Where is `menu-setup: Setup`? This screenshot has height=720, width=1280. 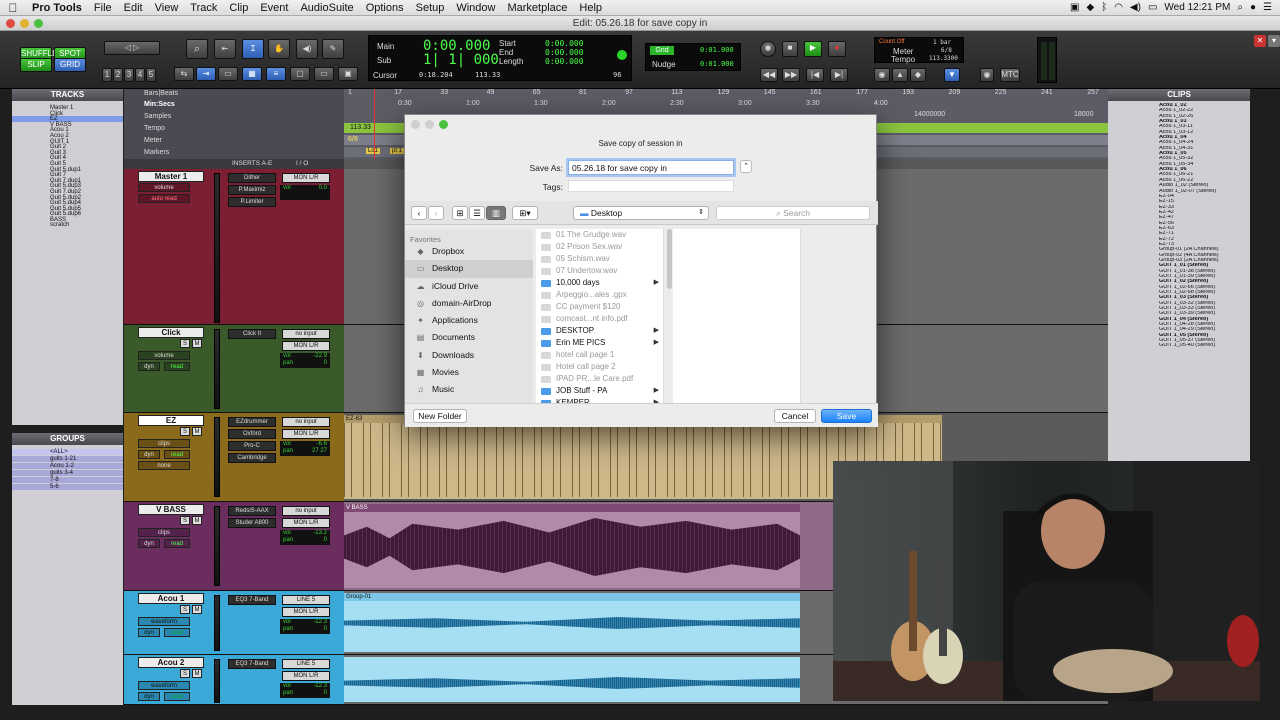 menu-setup: Setup is located at coordinates (430, 8).